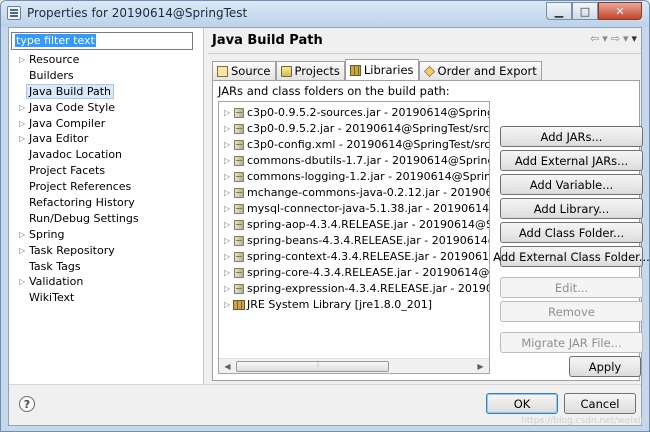  I want to click on apply-button: Apply, so click(605, 366).